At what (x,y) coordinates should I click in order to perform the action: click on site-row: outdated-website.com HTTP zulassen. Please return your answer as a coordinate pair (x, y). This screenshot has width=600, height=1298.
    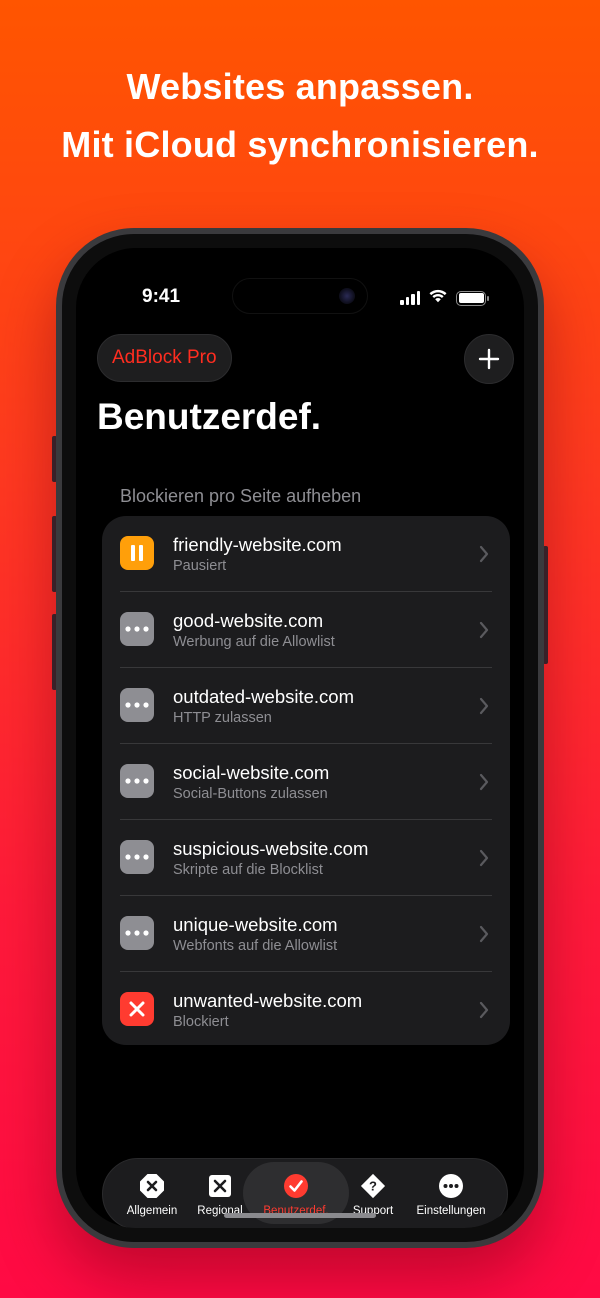
    Looking at the image, I should click on (306, 706).